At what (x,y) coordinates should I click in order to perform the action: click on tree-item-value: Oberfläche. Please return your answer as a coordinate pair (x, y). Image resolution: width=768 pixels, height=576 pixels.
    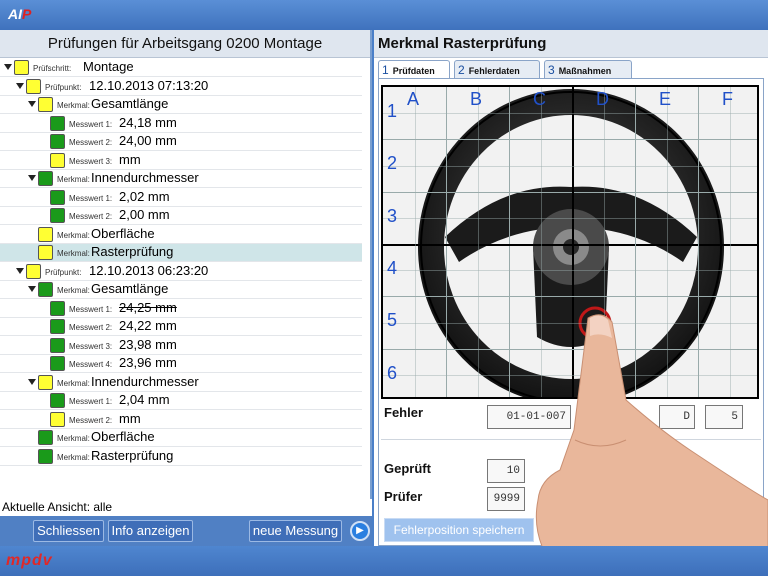
    Looking at the image, I should click on (123, 233).